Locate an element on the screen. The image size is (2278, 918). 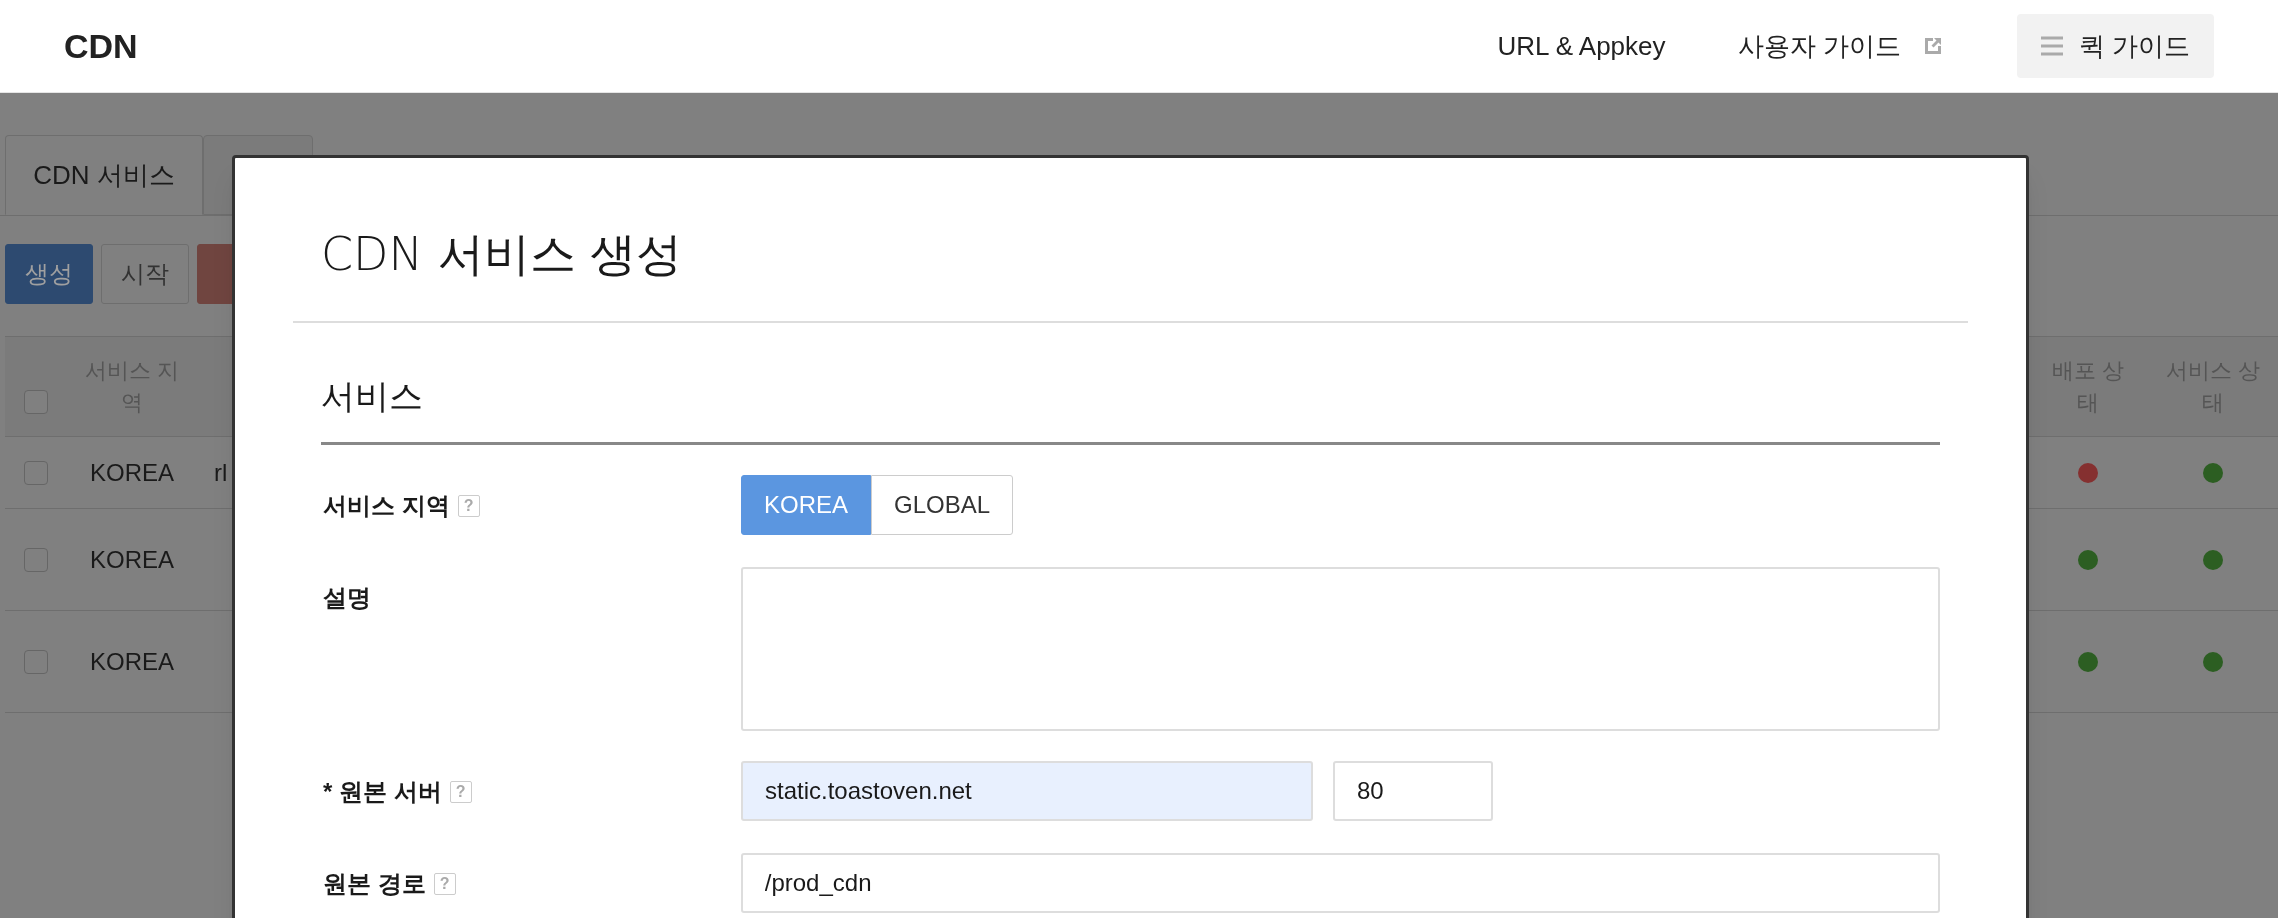
field-label: 서비스 지역 is located at coordinates (386, 506).